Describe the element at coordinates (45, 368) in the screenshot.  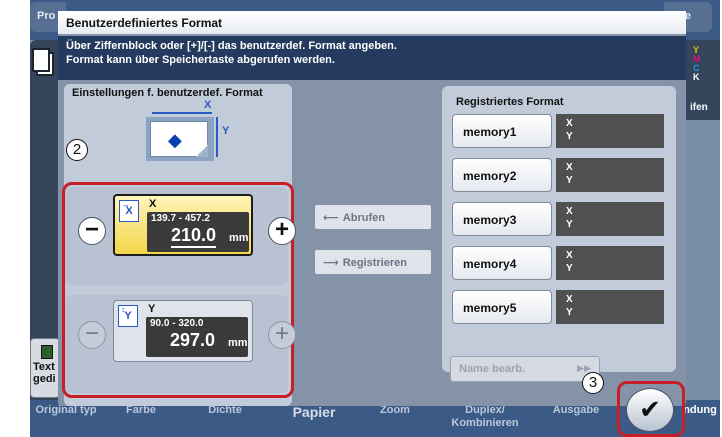
I see `text-button: Text gedi` at that location.